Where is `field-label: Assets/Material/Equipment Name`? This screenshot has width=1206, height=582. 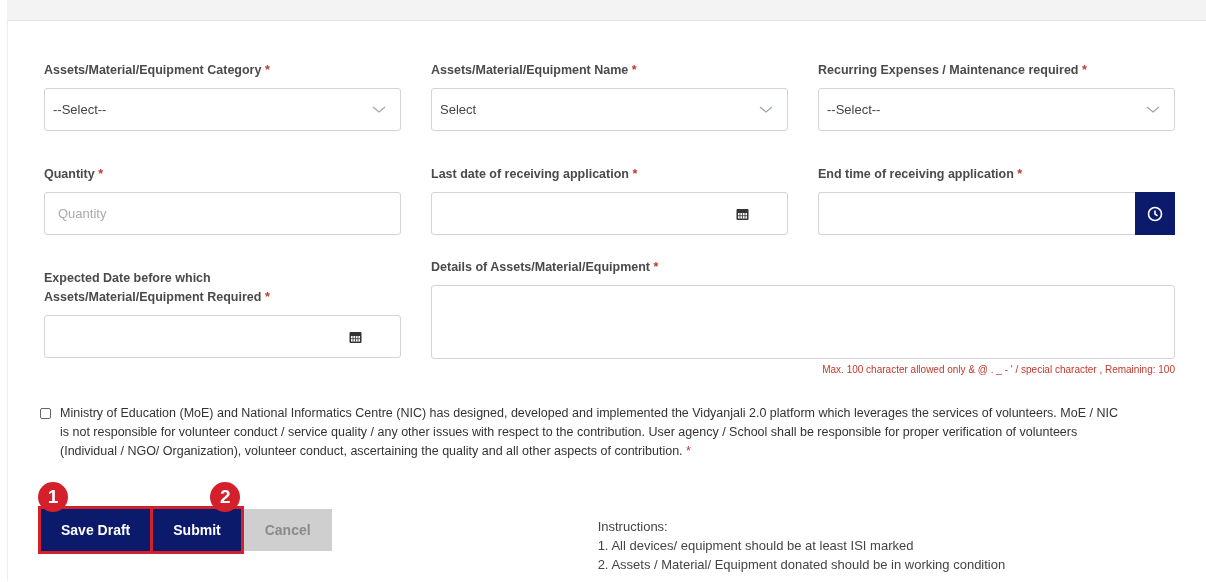
field-label: Assets/Material/Equipment Name is located at coordinates (530, 70).